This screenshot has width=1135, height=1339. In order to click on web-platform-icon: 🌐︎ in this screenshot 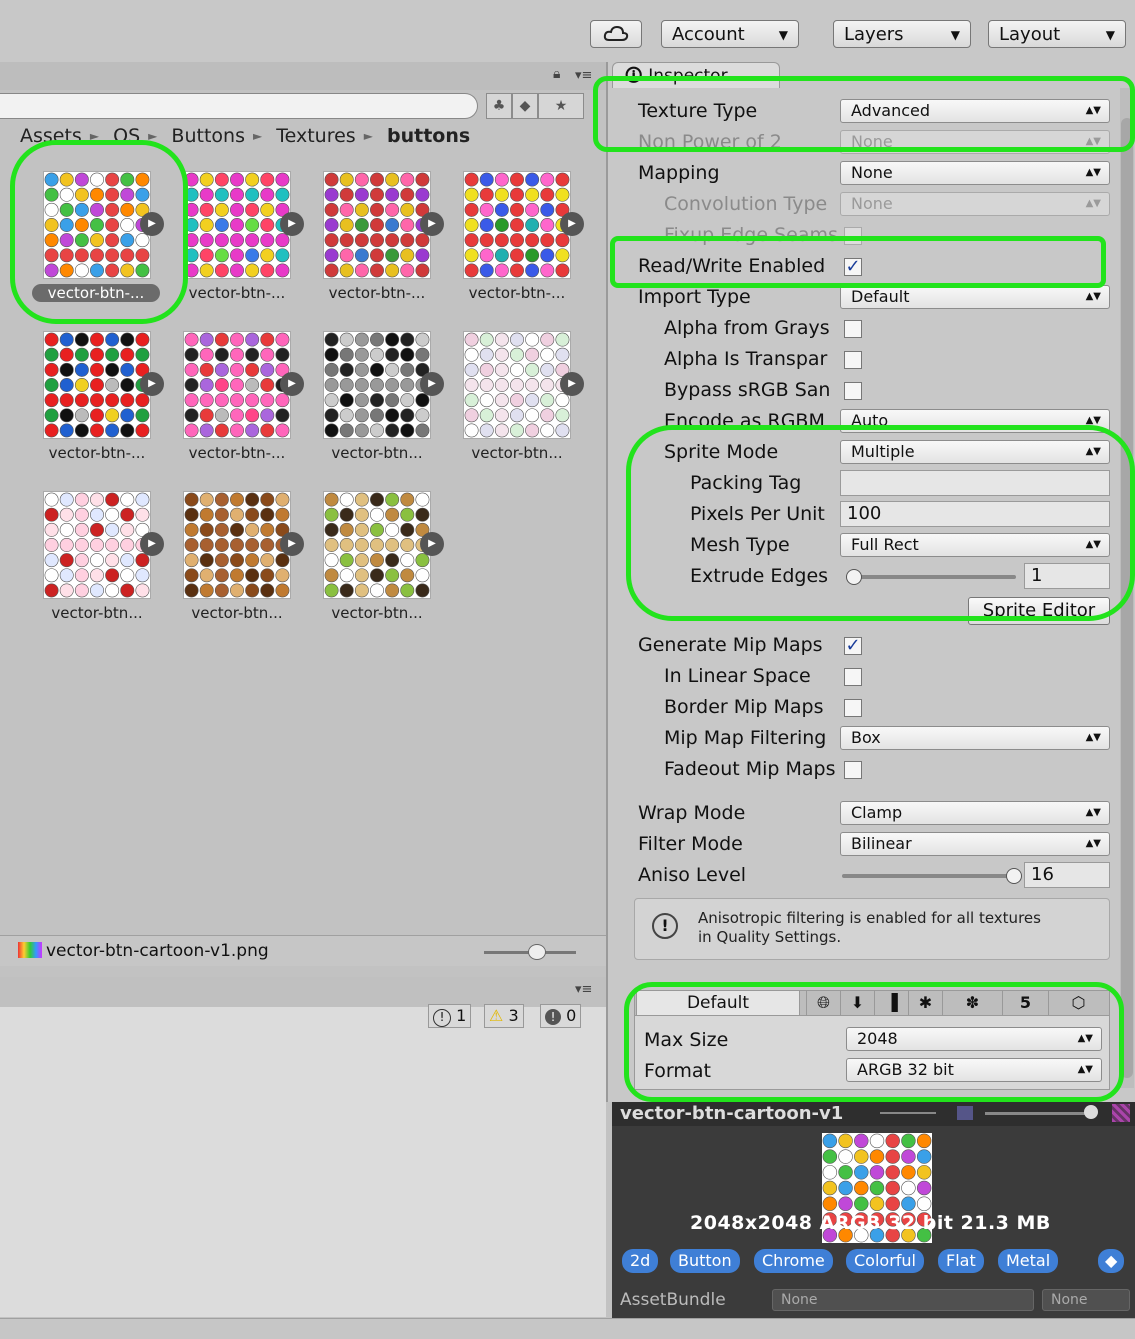, I will do `click(823, 1003)`.